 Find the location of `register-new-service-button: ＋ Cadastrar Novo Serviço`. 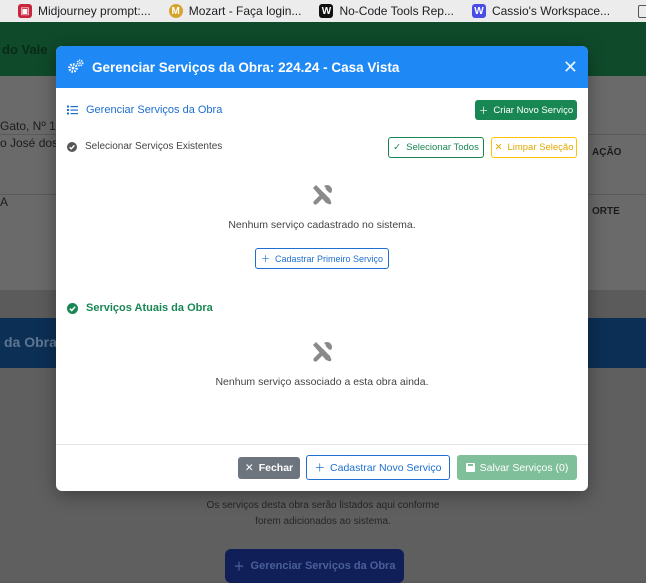

register-new-service-button: ＋ Cadastrar Novo Serviço is located at coordinates (378, 467).